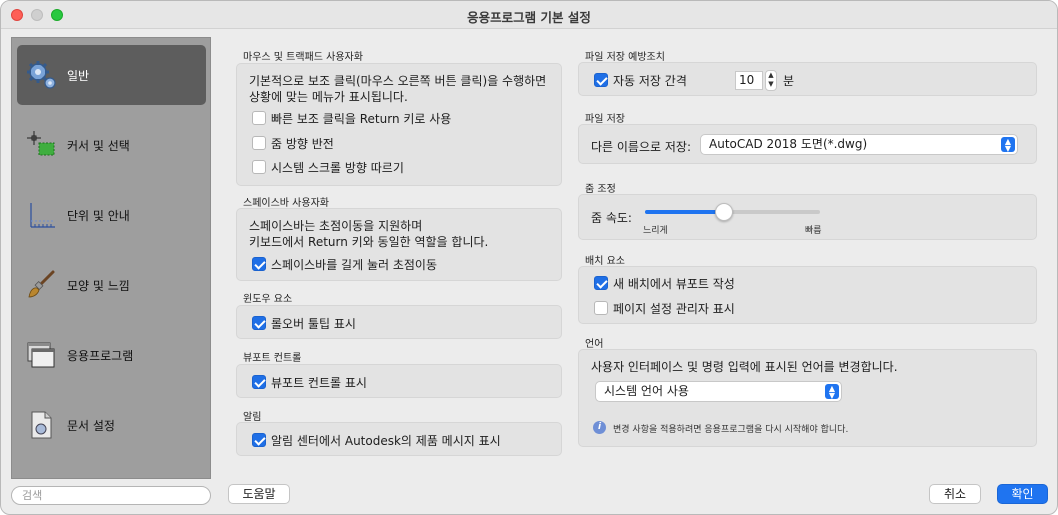 The height and width of the screenshot is (515, 1058). What do you see at coordinates (731, 430) in the screenshot?
I see `language-note: 변경 사항을 적용하려면 응용프로그램을 다시 시작해야 합니다.` at bounding box center [731, 430].